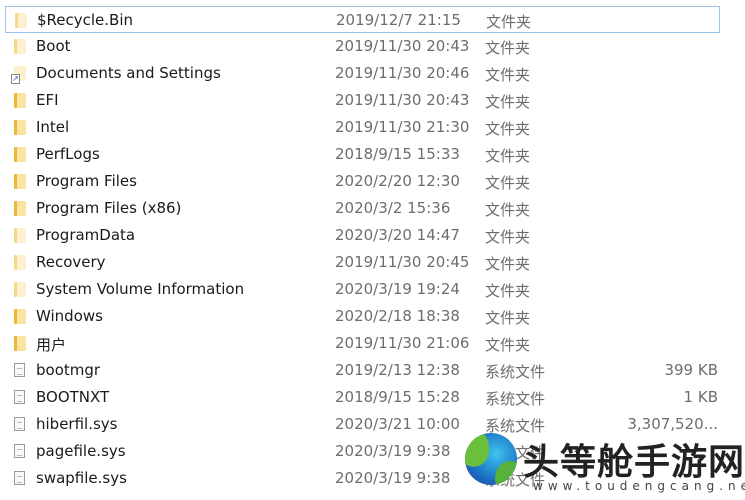  What do you see at coordinates (402, 73) in the screenshot?
I see `file-date: 2019/11/30 20:46` at bounding box center [402, 73].